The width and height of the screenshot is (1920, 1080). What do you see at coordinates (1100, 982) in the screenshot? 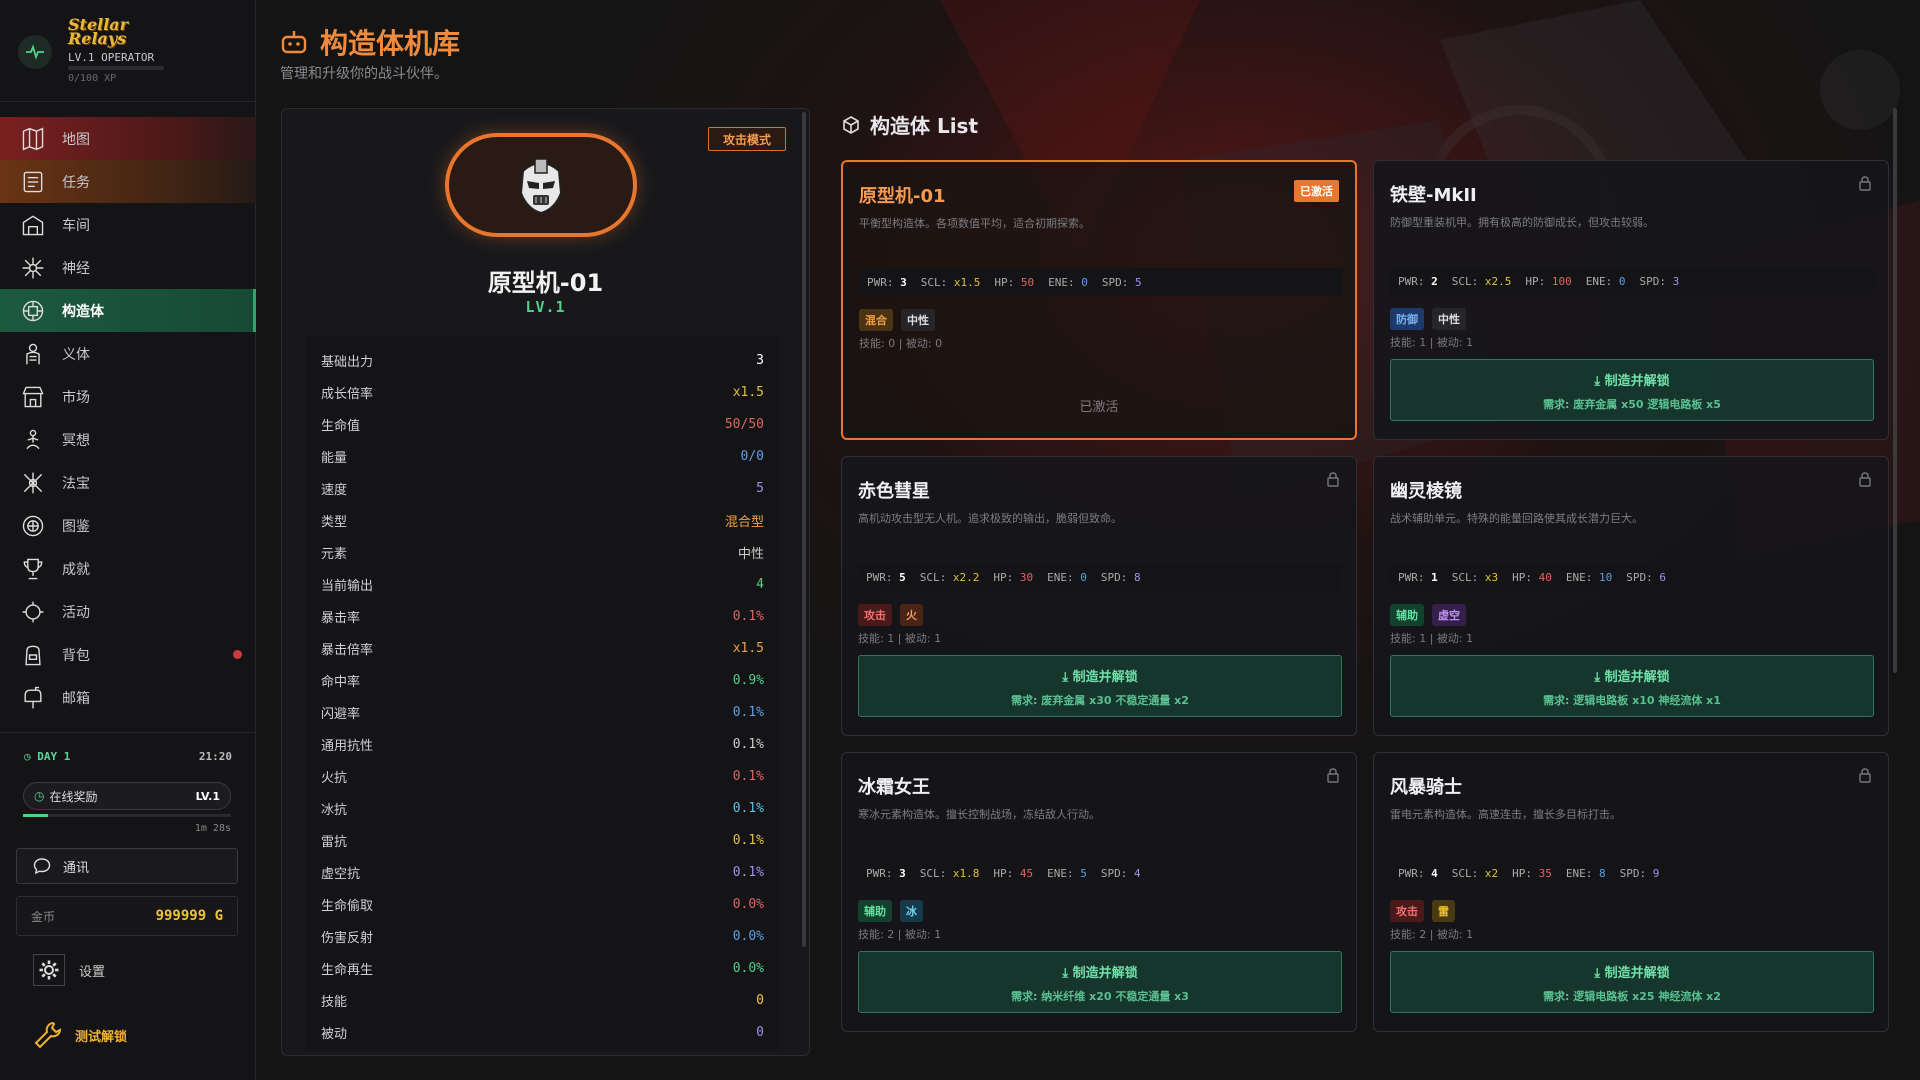
I see `craft-unlock-button: ⤓ 制造并解锁 需求: 纳米纤维 x20 不稳定通量 x3` at bounding box center [1100, 982].